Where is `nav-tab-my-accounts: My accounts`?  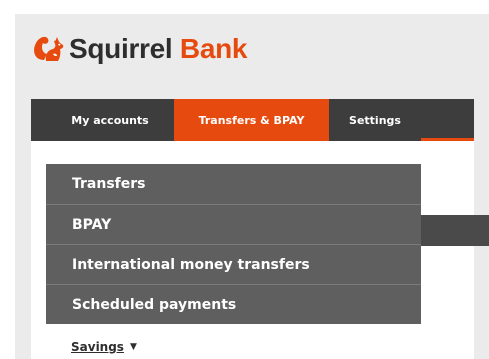
nav-tab-my-accounts: My accounts is located at coordinates (110, 120).